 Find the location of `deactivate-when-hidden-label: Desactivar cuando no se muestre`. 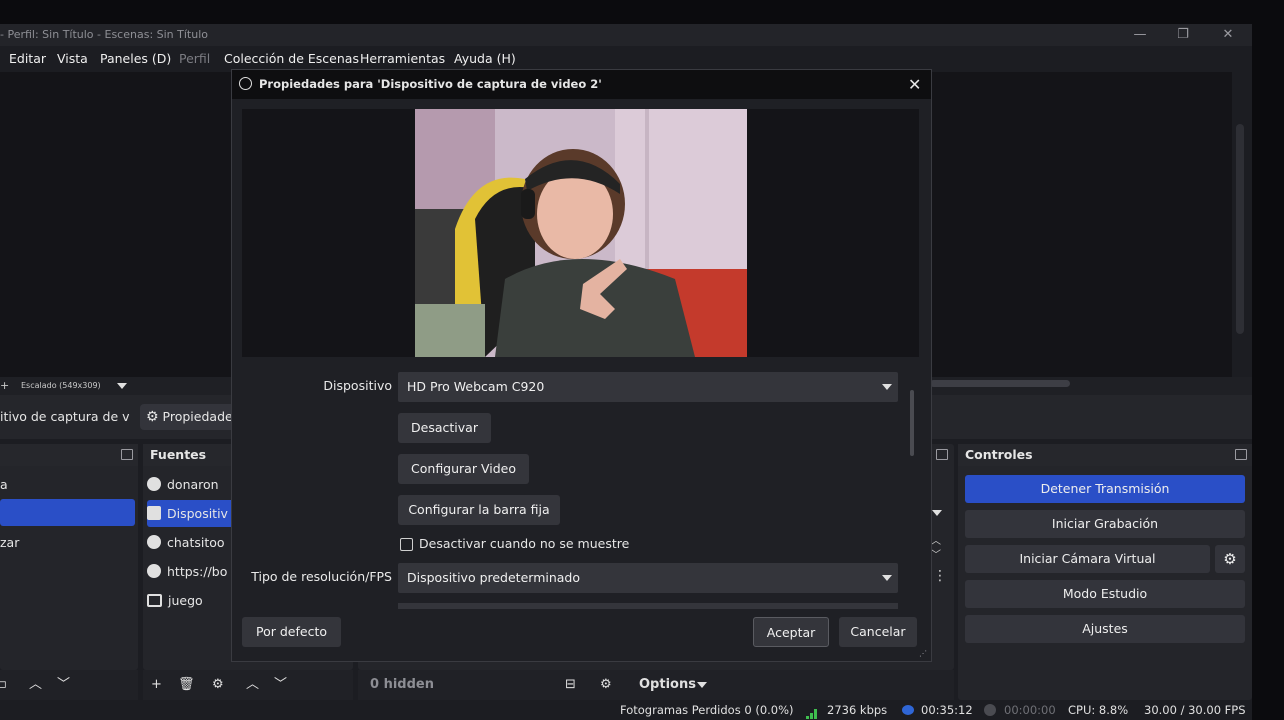

deactivate-when-hidden-label: Desactivar cuando no se muestre is located at coordinates (524, 543).